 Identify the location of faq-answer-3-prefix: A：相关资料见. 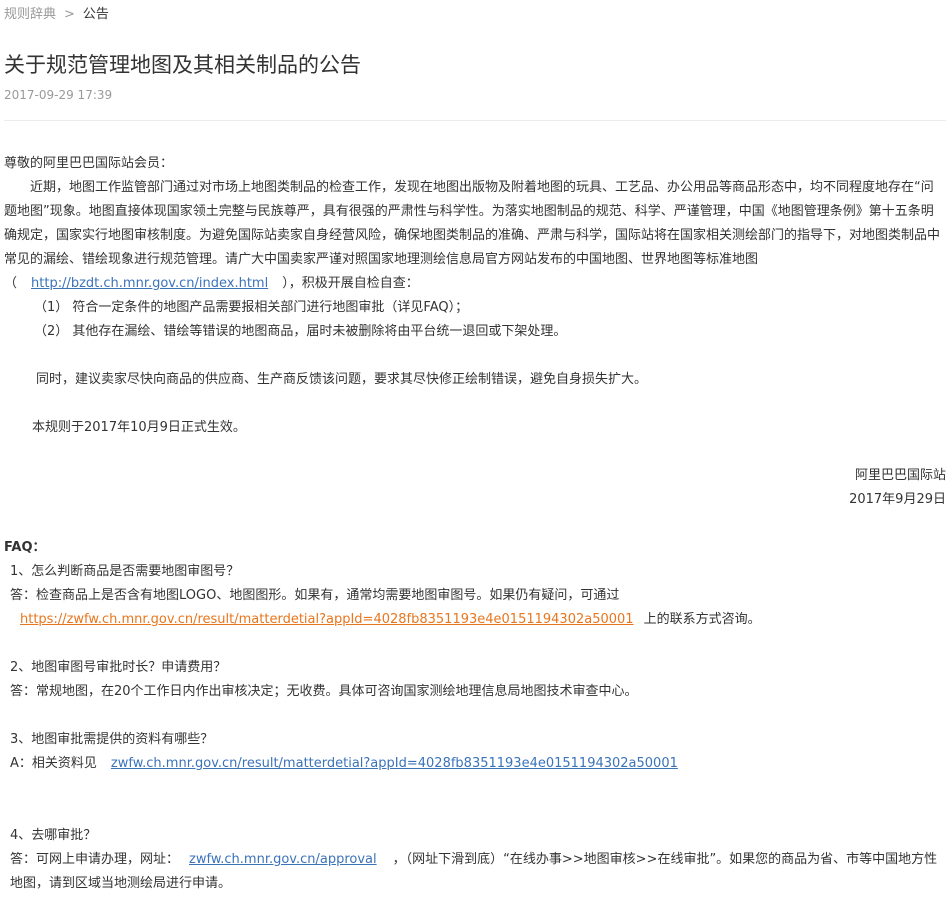
(53, 763).